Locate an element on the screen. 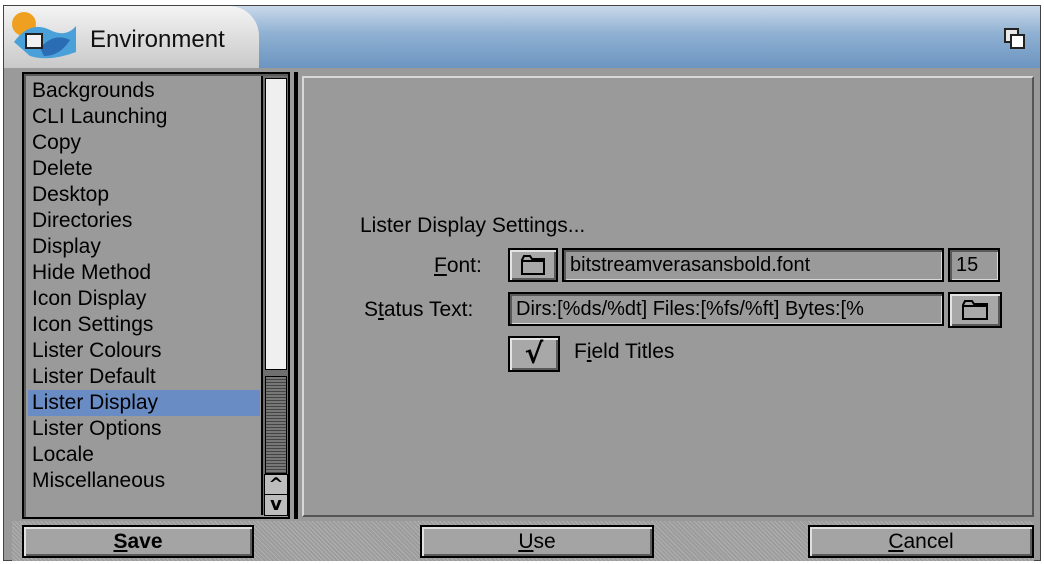  scroll-up-button: ^ is located at coordinates (276, 485).